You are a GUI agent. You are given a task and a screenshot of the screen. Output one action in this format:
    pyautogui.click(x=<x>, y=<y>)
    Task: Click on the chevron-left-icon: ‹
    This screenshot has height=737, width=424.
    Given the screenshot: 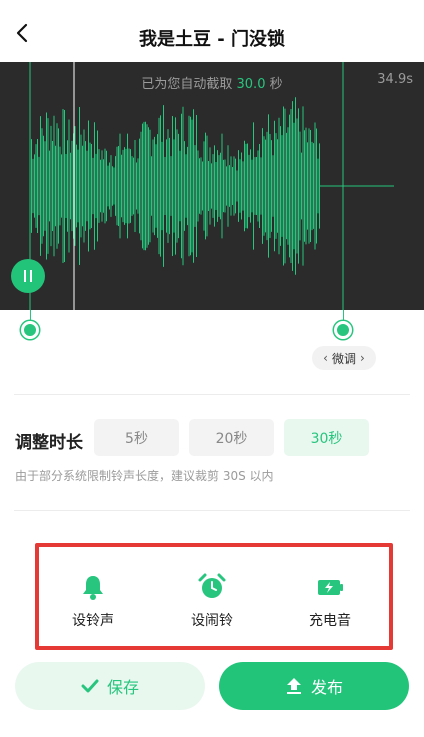 What is the action you would take?
    pyautogui.click(x=325, y=358)
    